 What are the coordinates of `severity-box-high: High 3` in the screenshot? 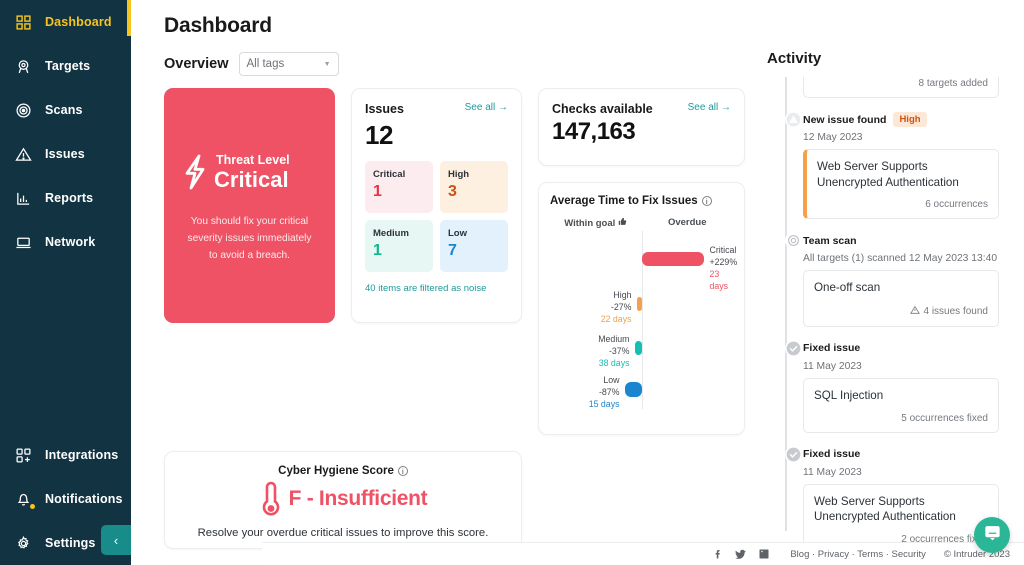 It's located at (474, 187).